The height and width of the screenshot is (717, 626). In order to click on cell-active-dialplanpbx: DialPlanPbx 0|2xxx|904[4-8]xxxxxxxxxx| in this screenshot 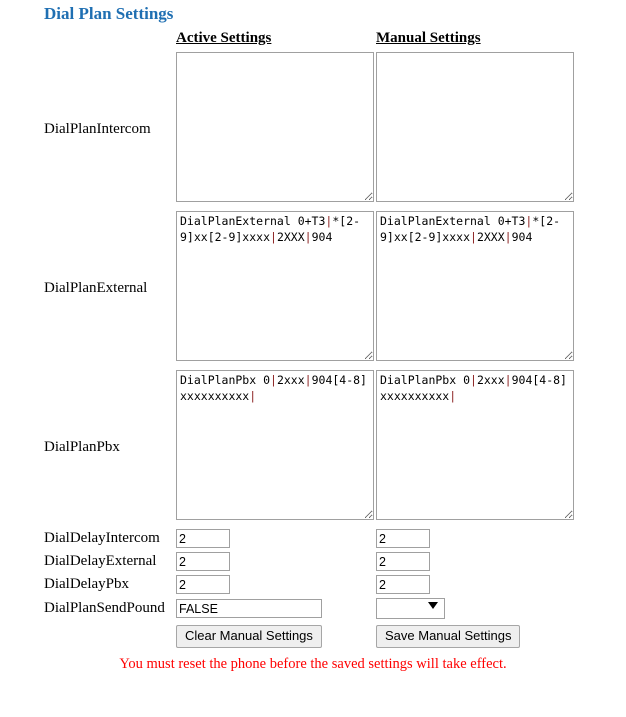, I will do `click(276, 447)`.